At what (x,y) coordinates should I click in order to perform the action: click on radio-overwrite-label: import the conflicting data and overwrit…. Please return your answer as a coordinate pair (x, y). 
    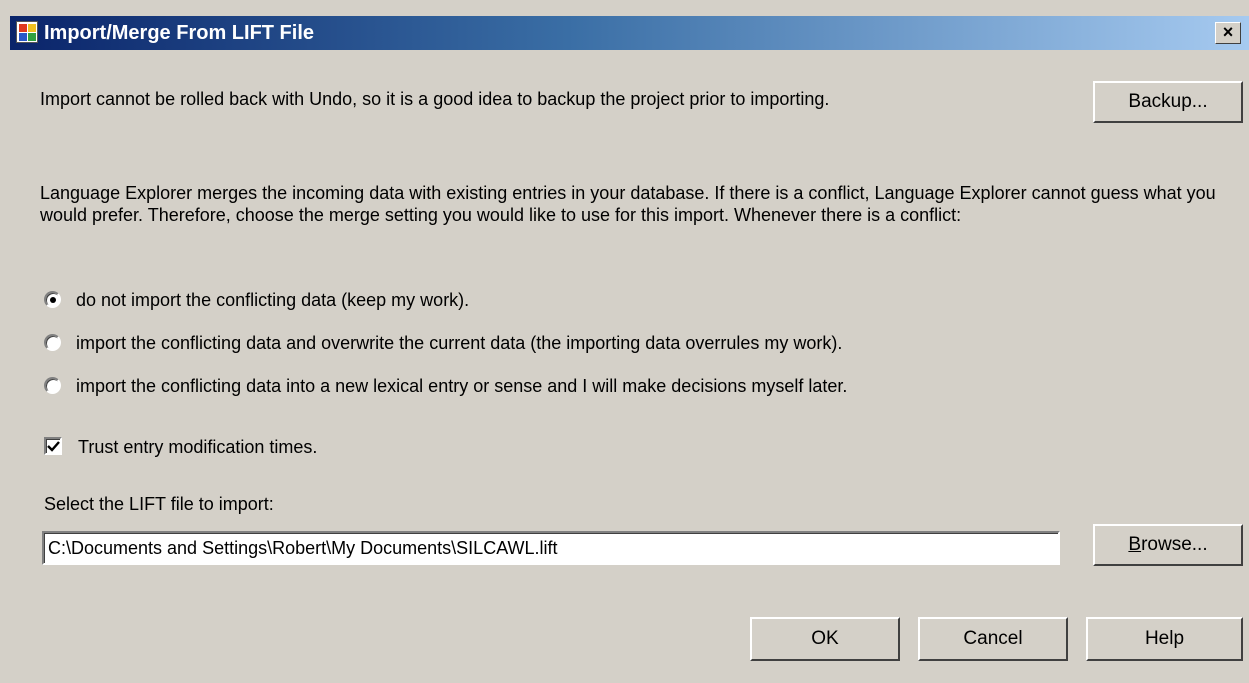
    Looking at the image, I should click on (459, 343).